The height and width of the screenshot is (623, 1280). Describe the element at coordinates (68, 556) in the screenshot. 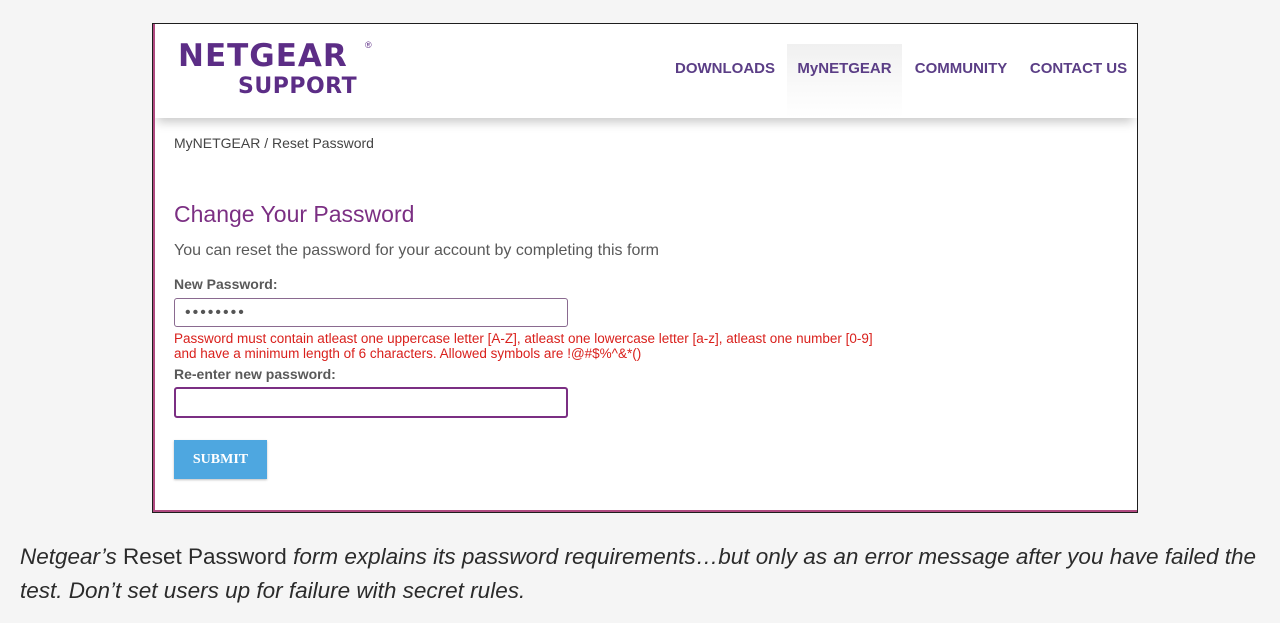

I see `caption-part-1: Netgear’s` at that location.